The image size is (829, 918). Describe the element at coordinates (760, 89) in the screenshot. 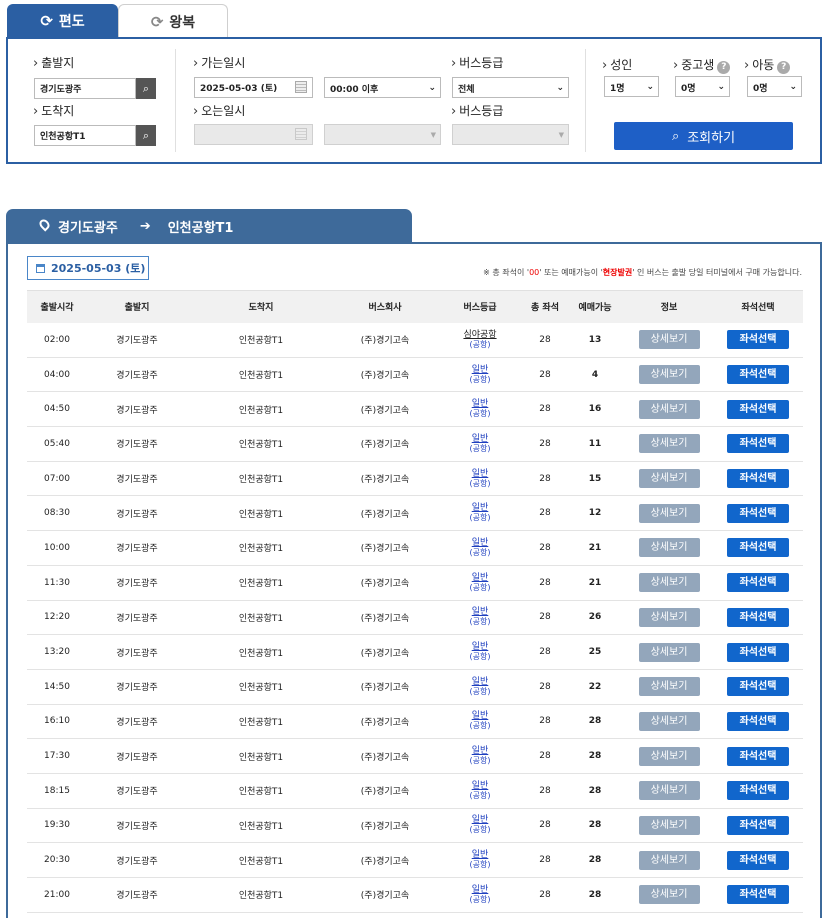

I see `child-value: 0명` at that location.